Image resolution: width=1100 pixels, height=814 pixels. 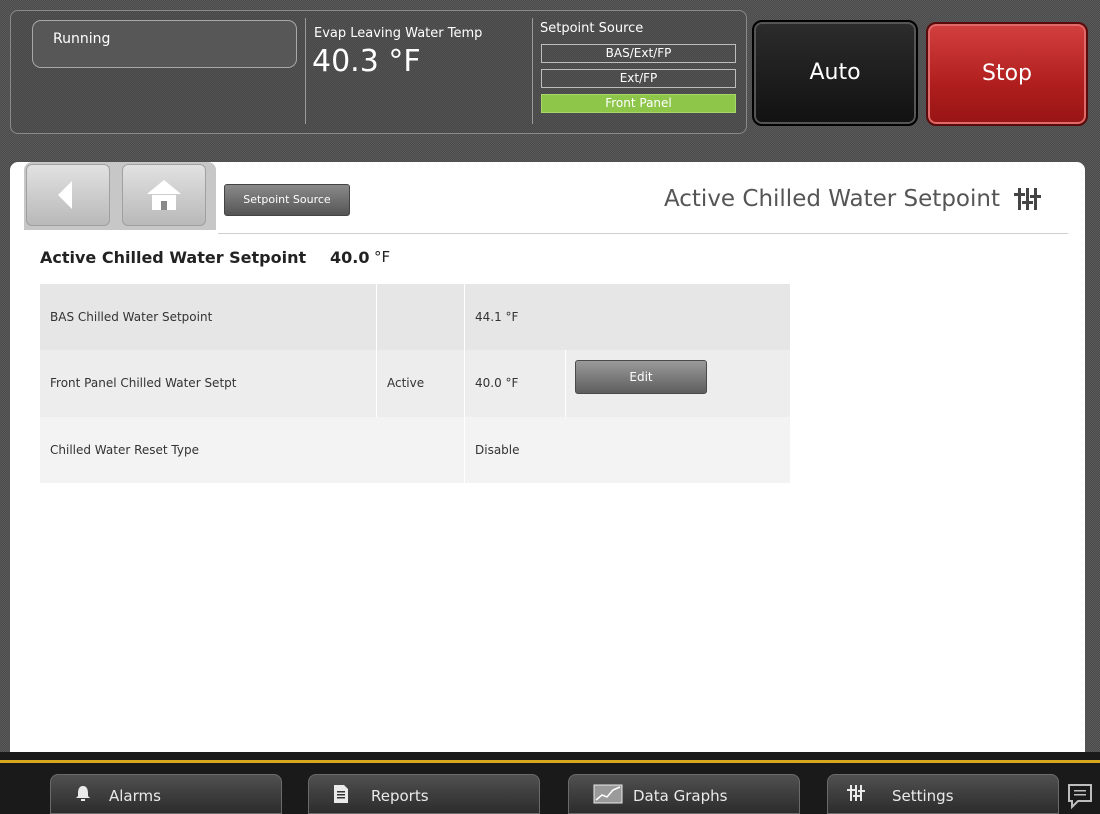 What do you see at coordinates (83, 793) in the screenshot?
I see `bell-icon` at bounding box center [83, 793].